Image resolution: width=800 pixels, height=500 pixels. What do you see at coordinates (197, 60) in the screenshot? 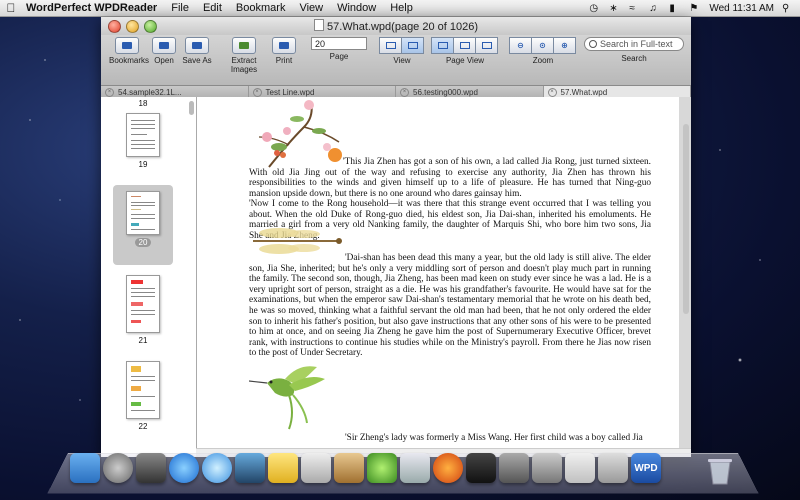
I see `save-as-label: Save As` at bounding box center [197, 60].